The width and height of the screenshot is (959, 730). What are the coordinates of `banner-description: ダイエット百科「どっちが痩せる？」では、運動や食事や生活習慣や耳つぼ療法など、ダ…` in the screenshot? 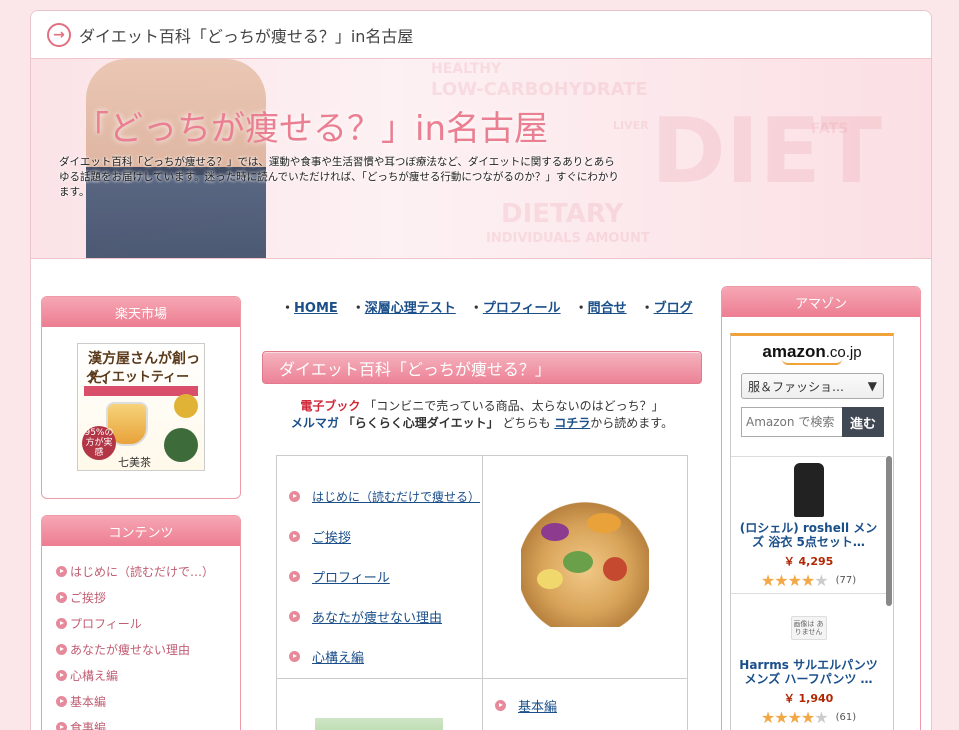 It's located at (339, 177).